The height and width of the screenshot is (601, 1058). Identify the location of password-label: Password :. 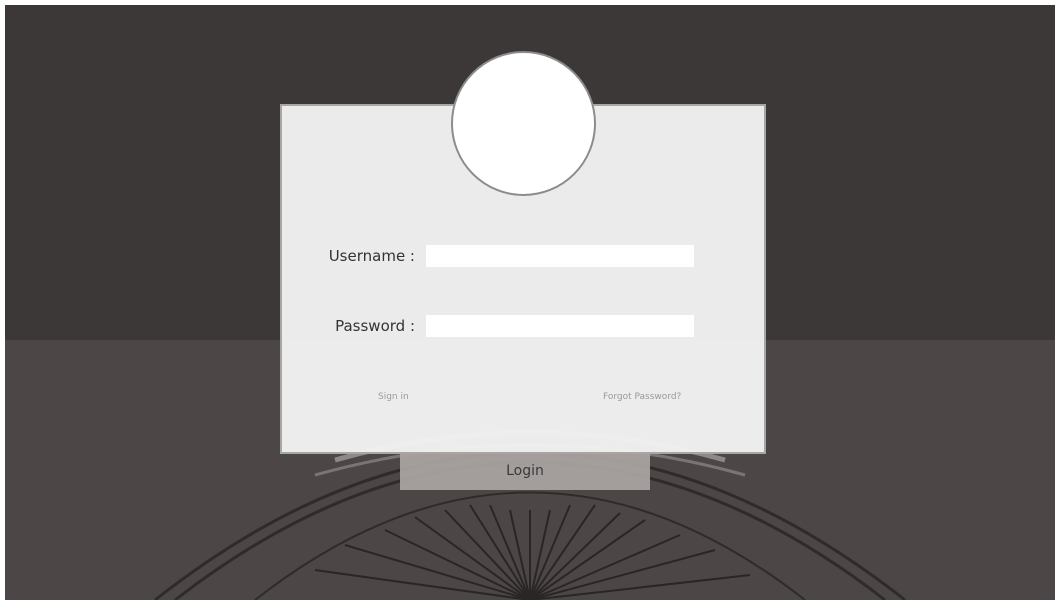
(375, 326).